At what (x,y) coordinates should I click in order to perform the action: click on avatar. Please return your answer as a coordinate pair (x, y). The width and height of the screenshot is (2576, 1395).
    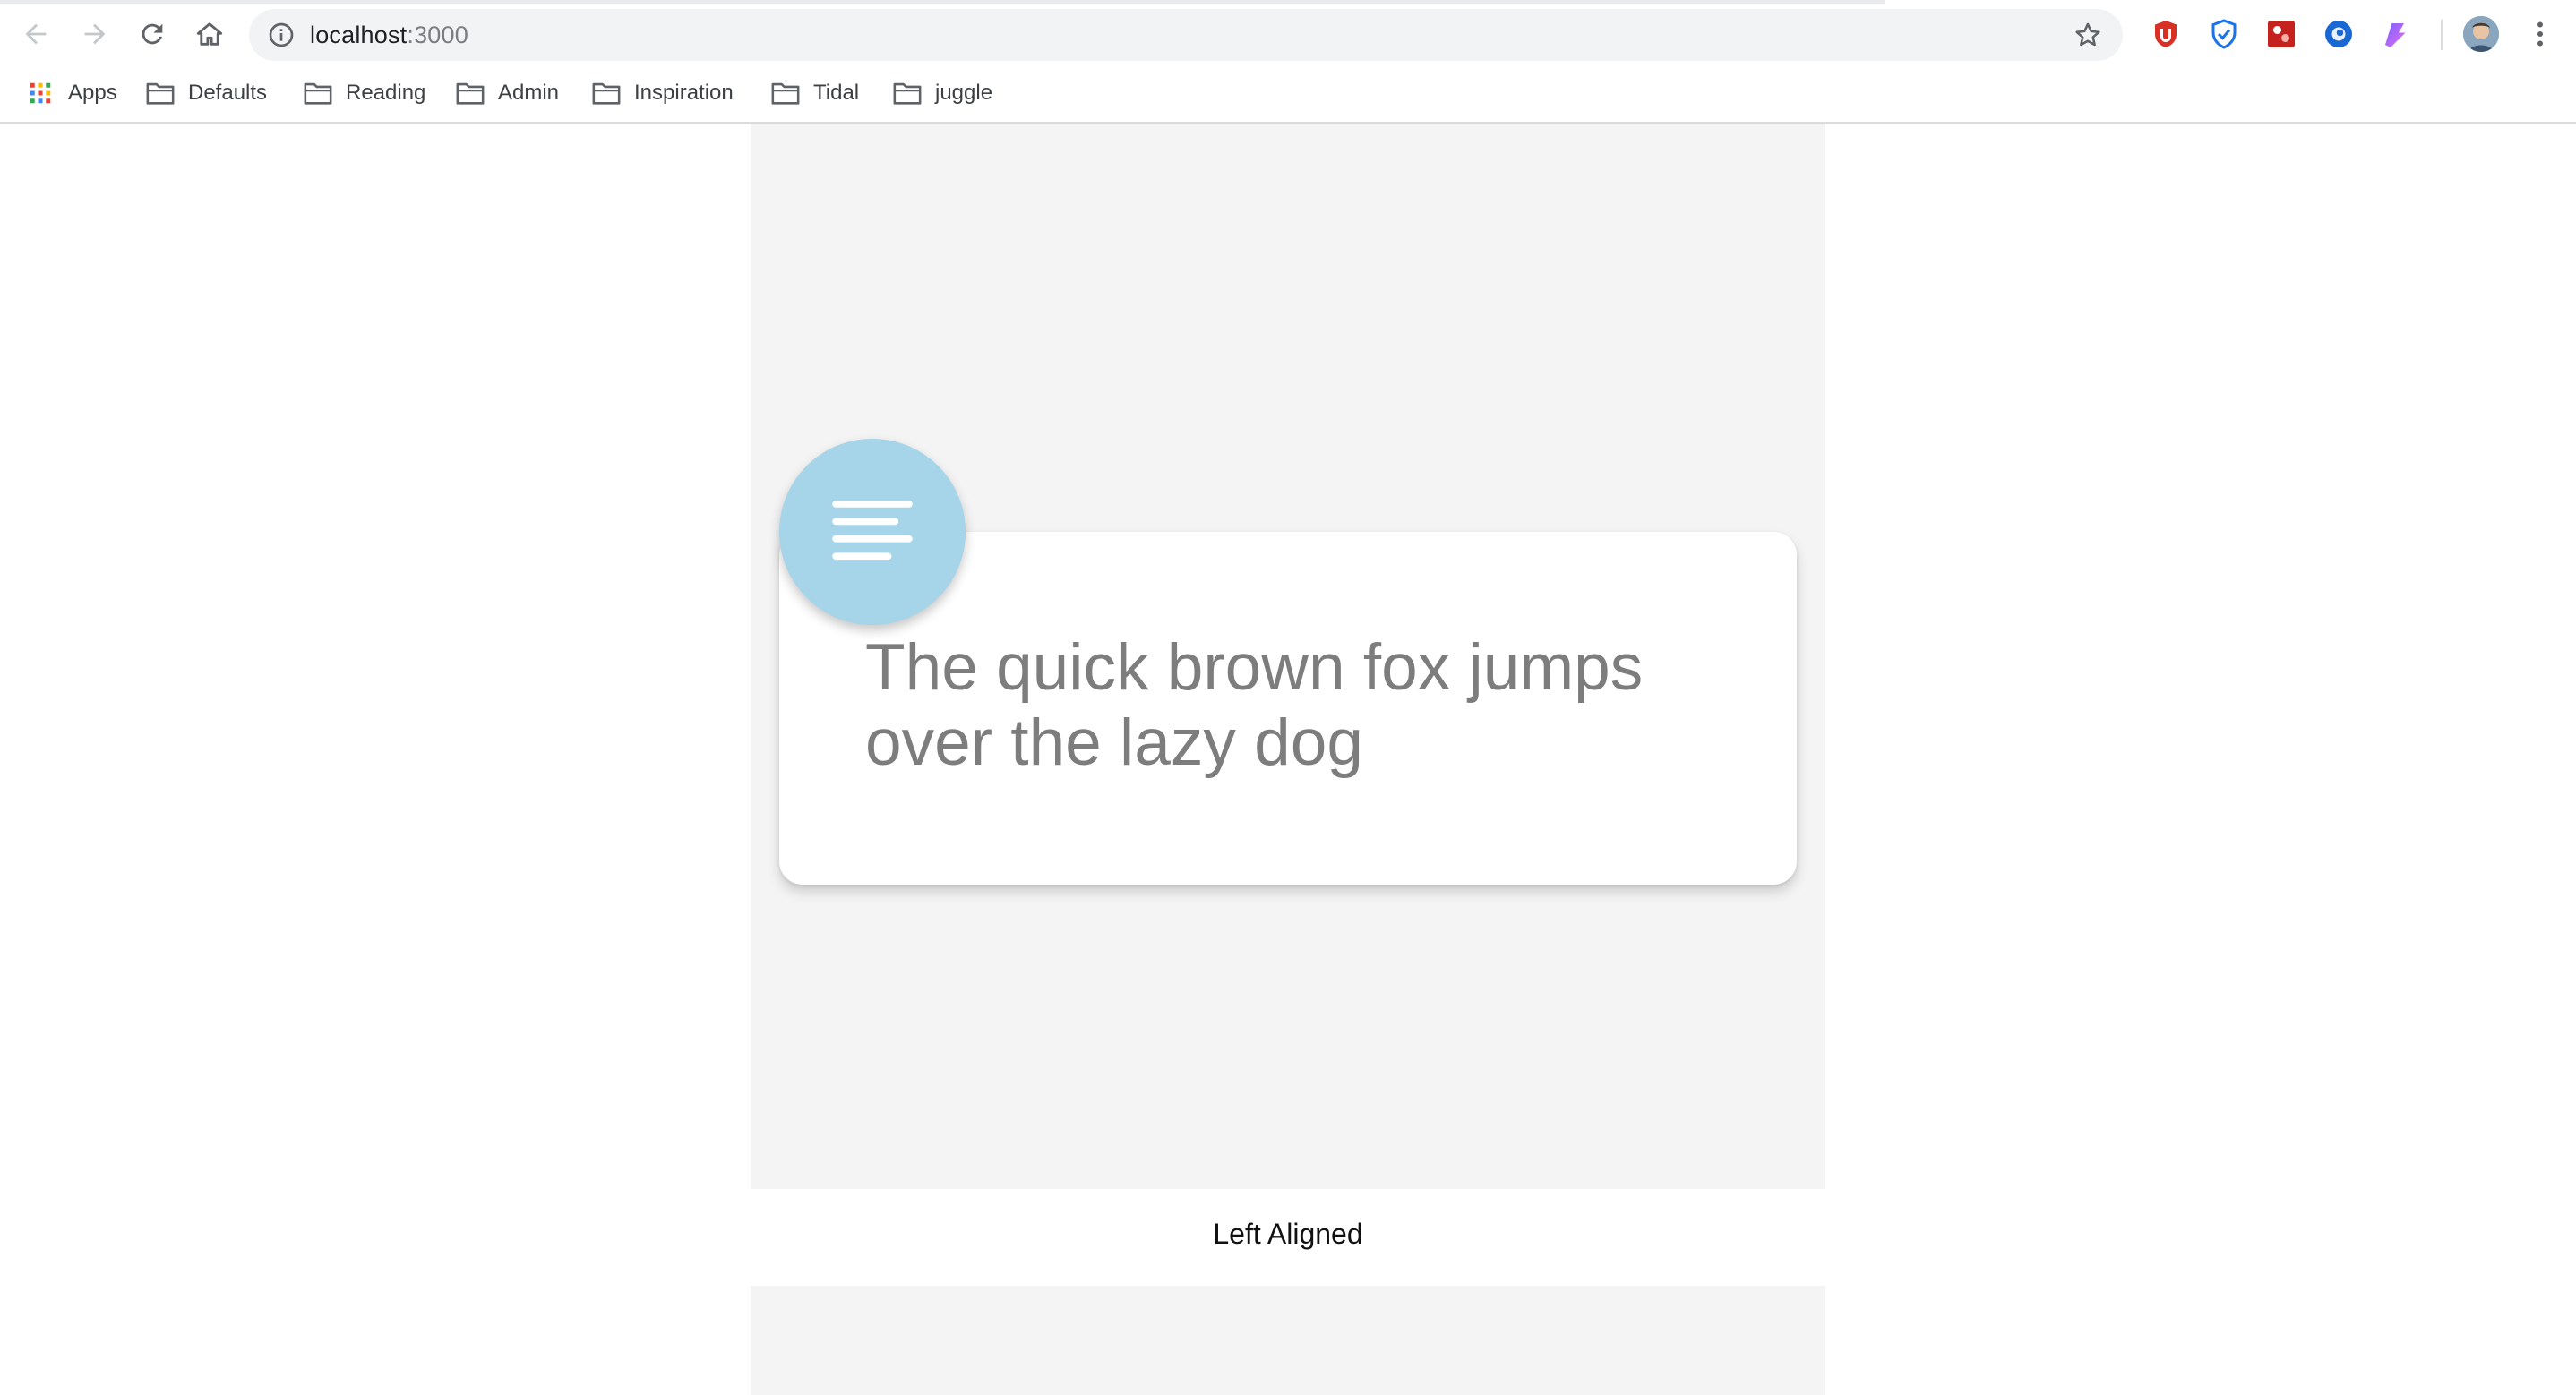
    Looking at the image, I should click on (2481, 34).